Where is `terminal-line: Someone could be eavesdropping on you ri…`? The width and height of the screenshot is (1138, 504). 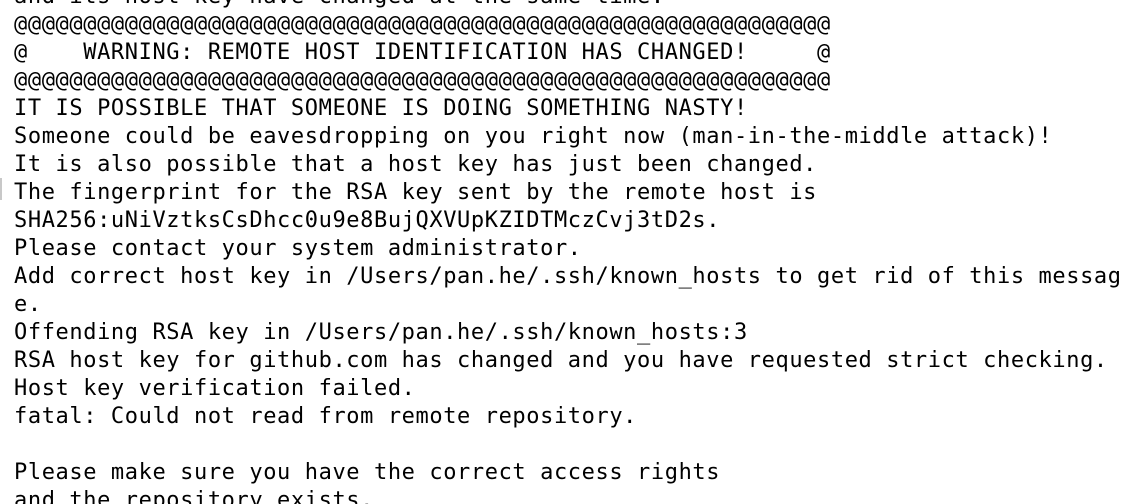
terminal-line: Someone could be eavesdropping on you ri… is located at coordinates (533, 136).